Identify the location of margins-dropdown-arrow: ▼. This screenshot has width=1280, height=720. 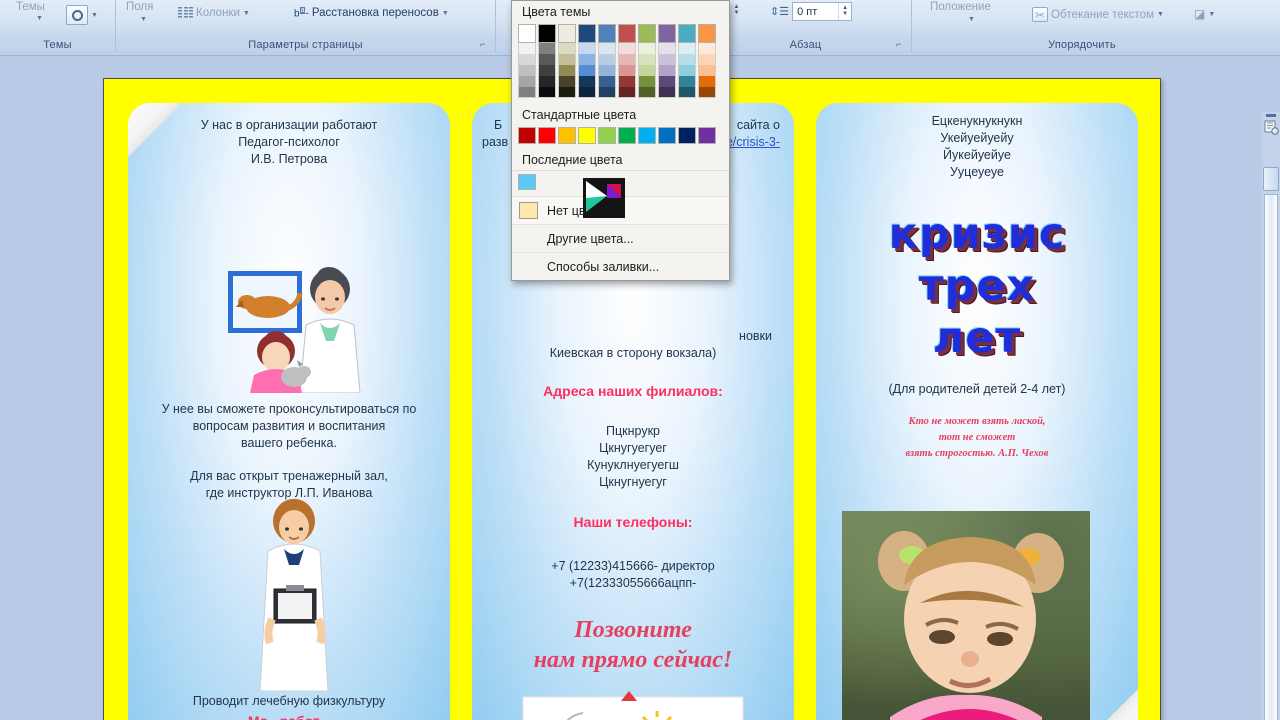
(143, 19).